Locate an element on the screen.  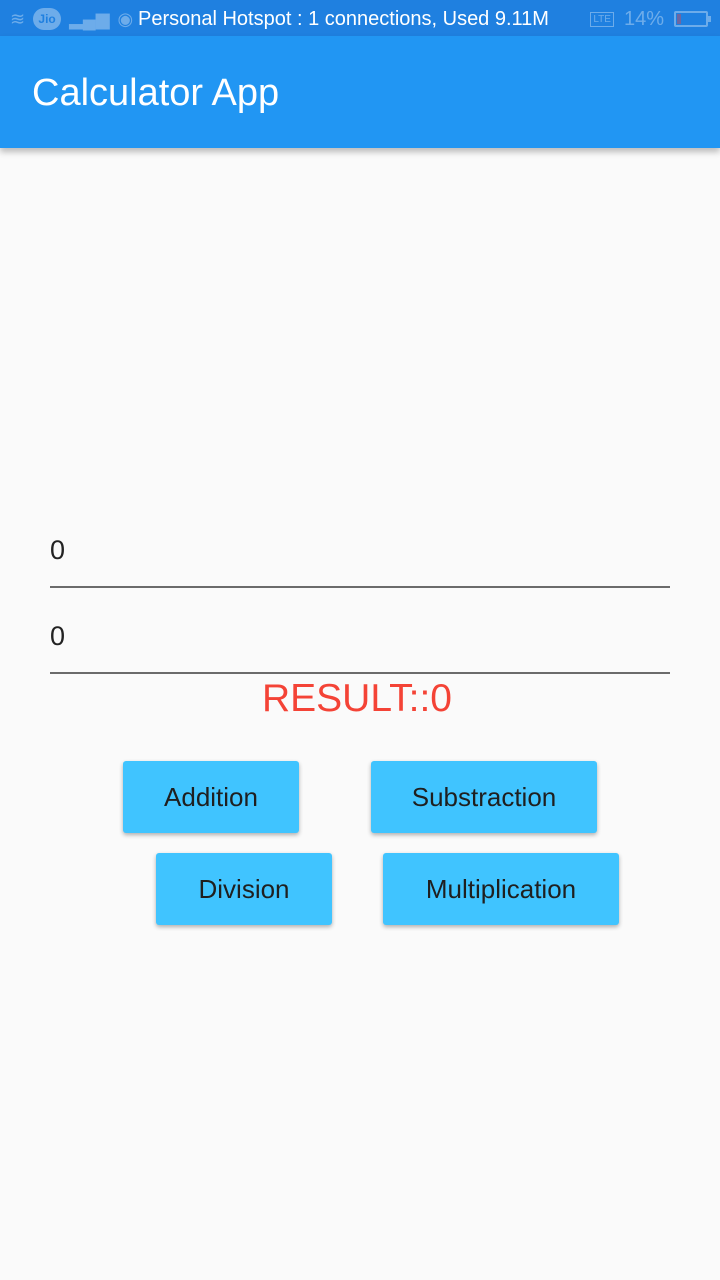
carrier-badge: Jio is located at coordinates (47, 19).